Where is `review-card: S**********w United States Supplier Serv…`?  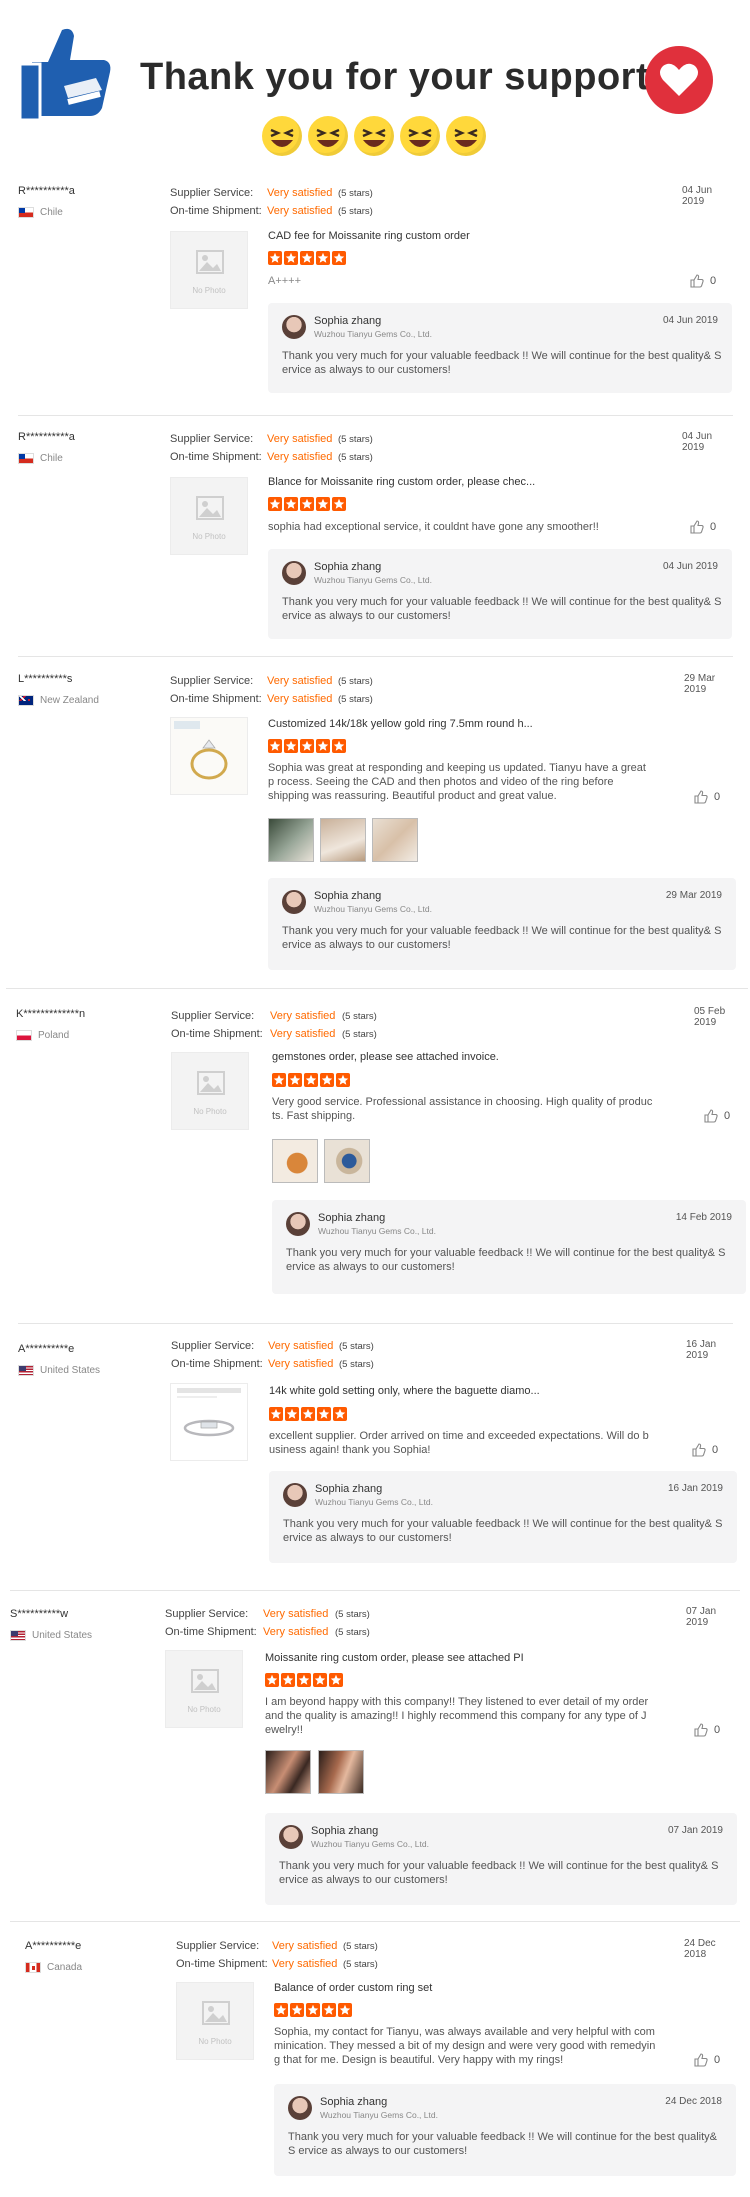
review-card: S**********w United States Supplier Serv… is located at coordinates (368, 1755).